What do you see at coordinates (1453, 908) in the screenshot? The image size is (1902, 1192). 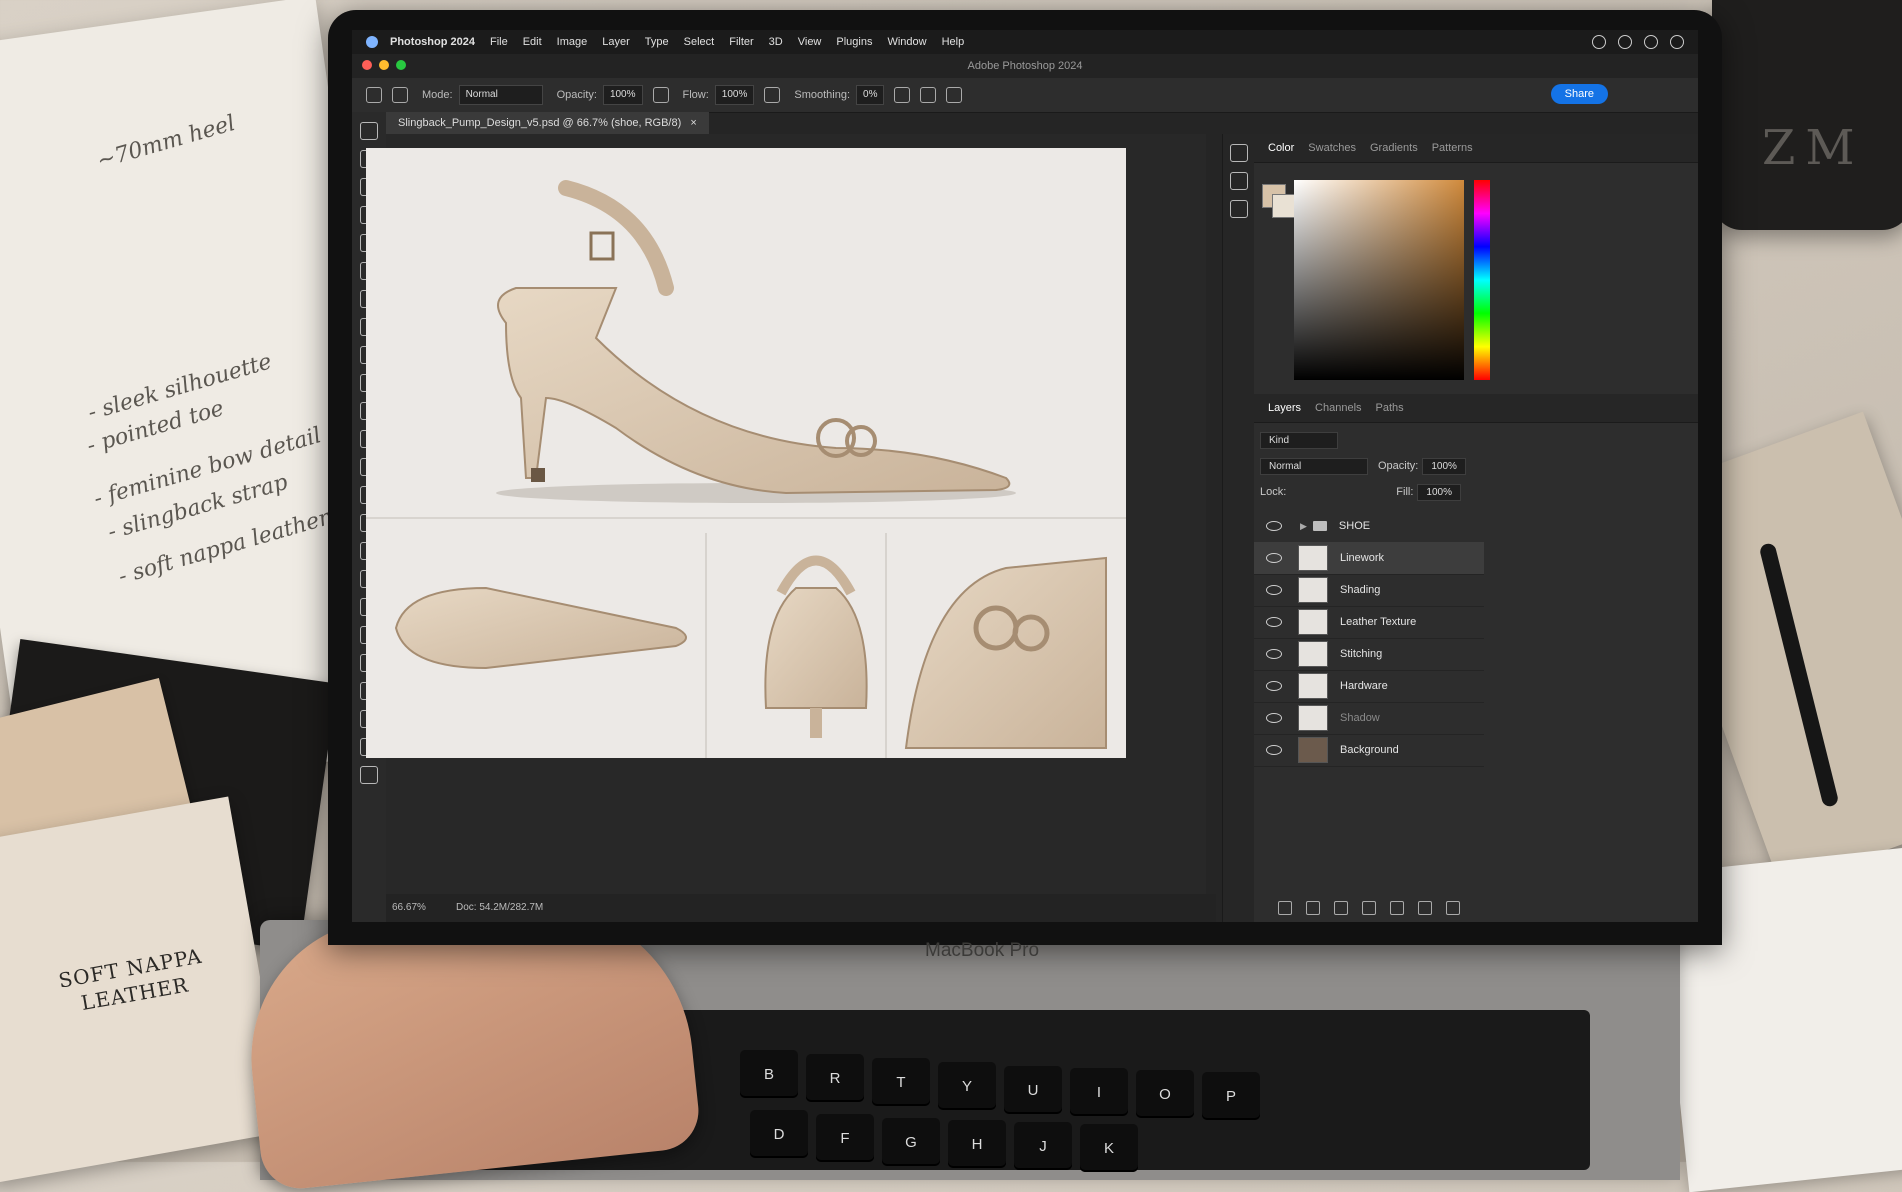 I see `trash-icon` at bounding box center [1453, 908].